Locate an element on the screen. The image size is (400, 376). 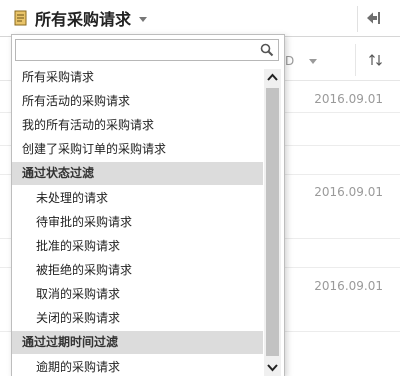
search-field is located at coordinates (147, 50).